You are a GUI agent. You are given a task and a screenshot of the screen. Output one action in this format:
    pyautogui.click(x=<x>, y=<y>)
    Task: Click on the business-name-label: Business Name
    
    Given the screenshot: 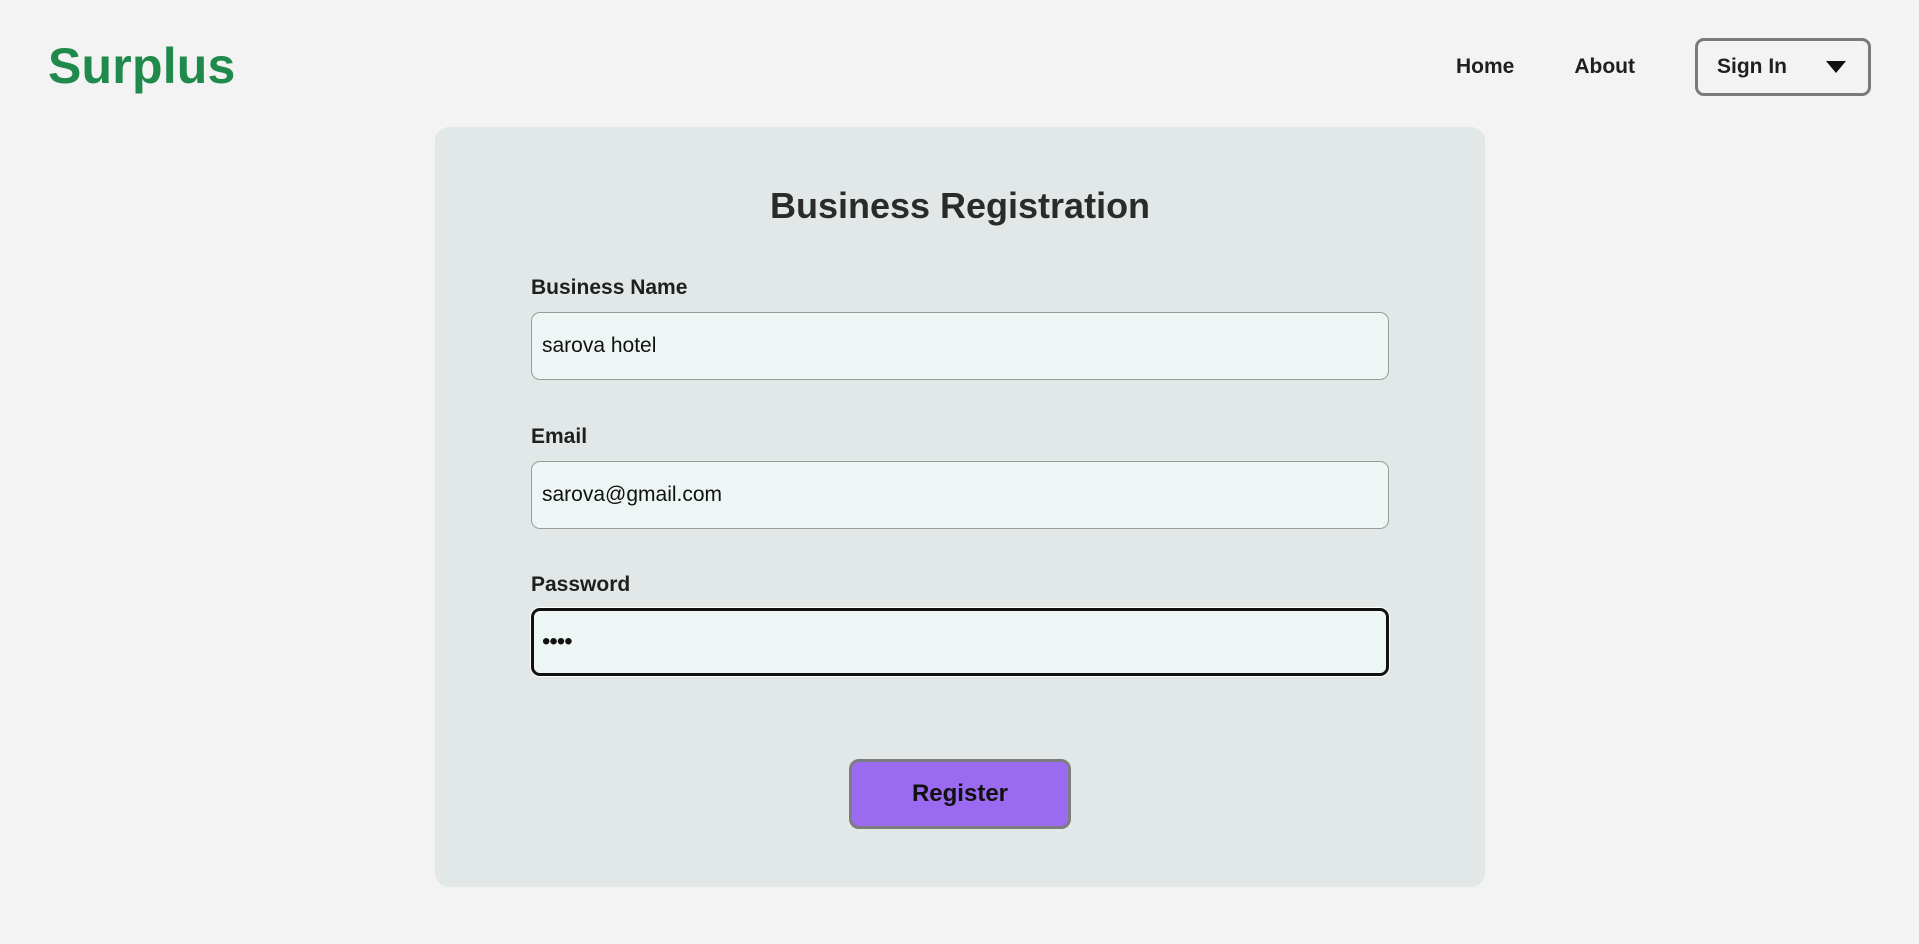 What is the action you would take?
    pyautogui.click(x=609, y=287)
    